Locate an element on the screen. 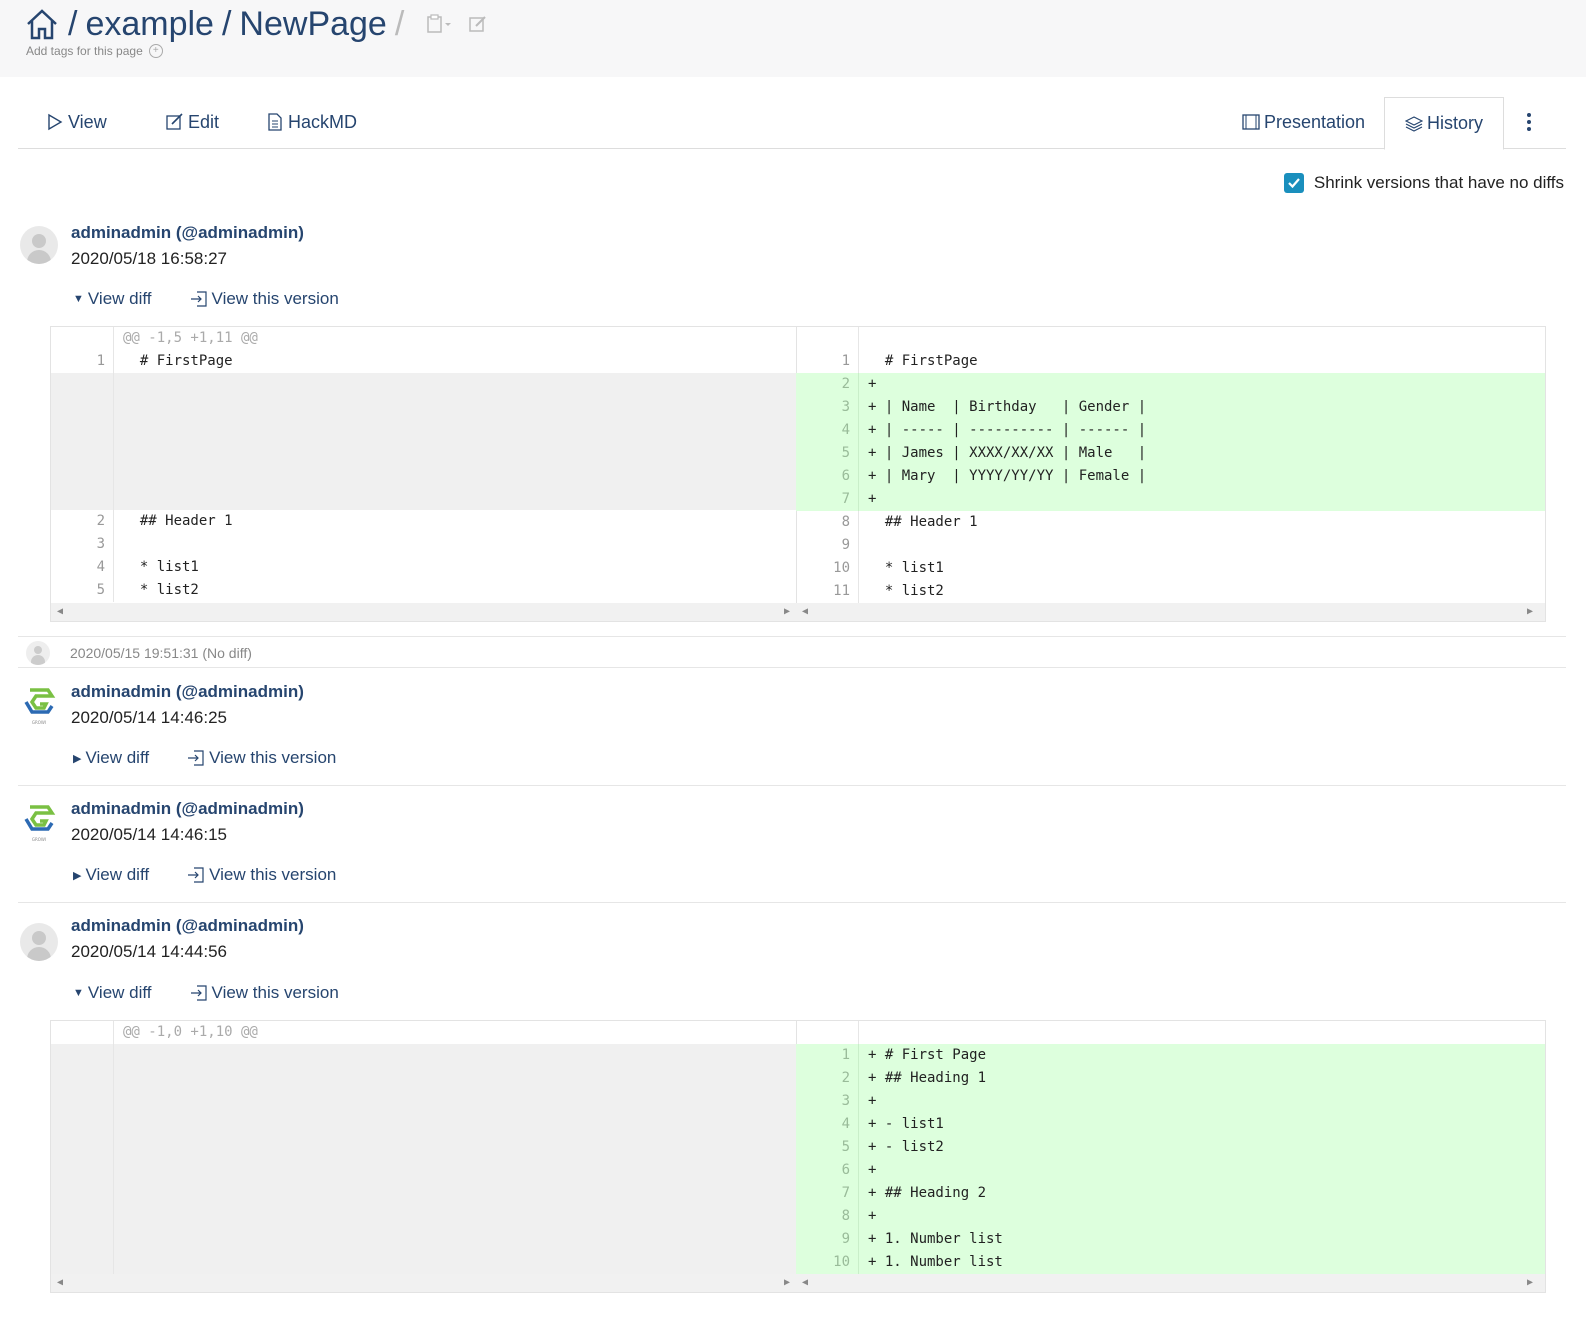 Image resolution: width=1586 pixels, height=1323 pixels. line-number: 7 is located at coordinates (827, 1193).